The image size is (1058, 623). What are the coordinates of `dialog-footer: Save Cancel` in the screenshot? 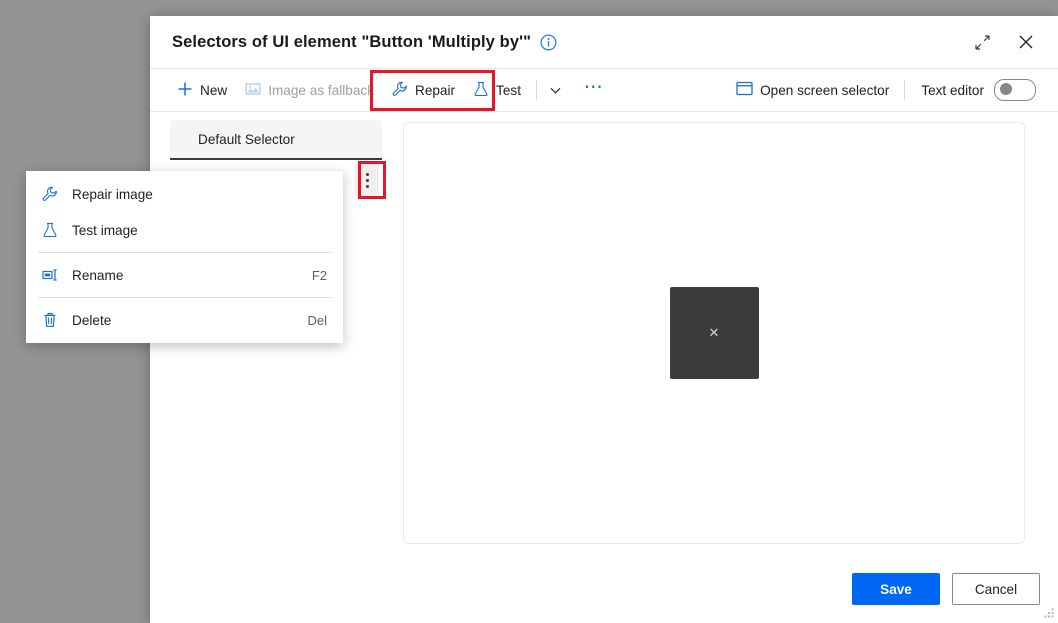 It's located at (946, 589).